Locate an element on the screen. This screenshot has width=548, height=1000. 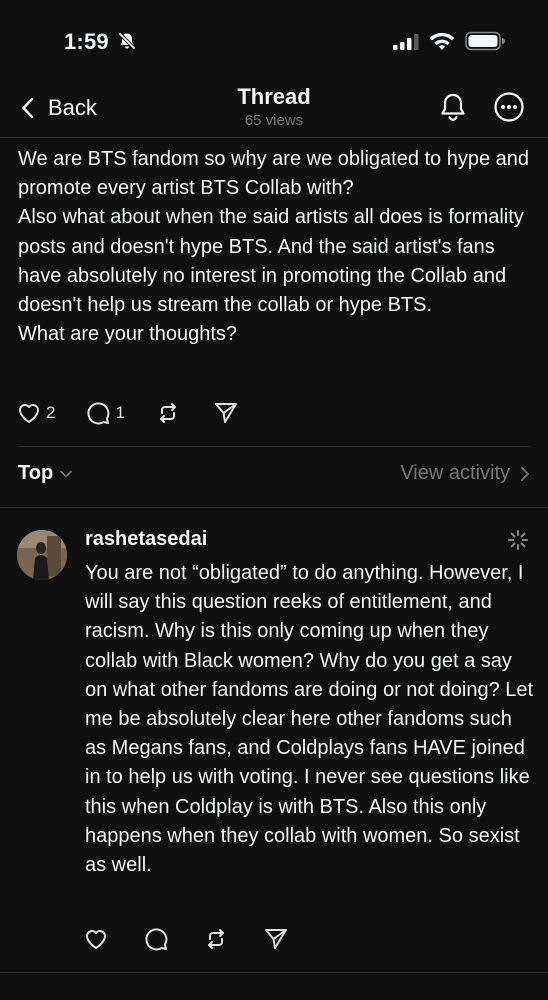
sort-dropdown: Top is located at coordinates (45, 473).